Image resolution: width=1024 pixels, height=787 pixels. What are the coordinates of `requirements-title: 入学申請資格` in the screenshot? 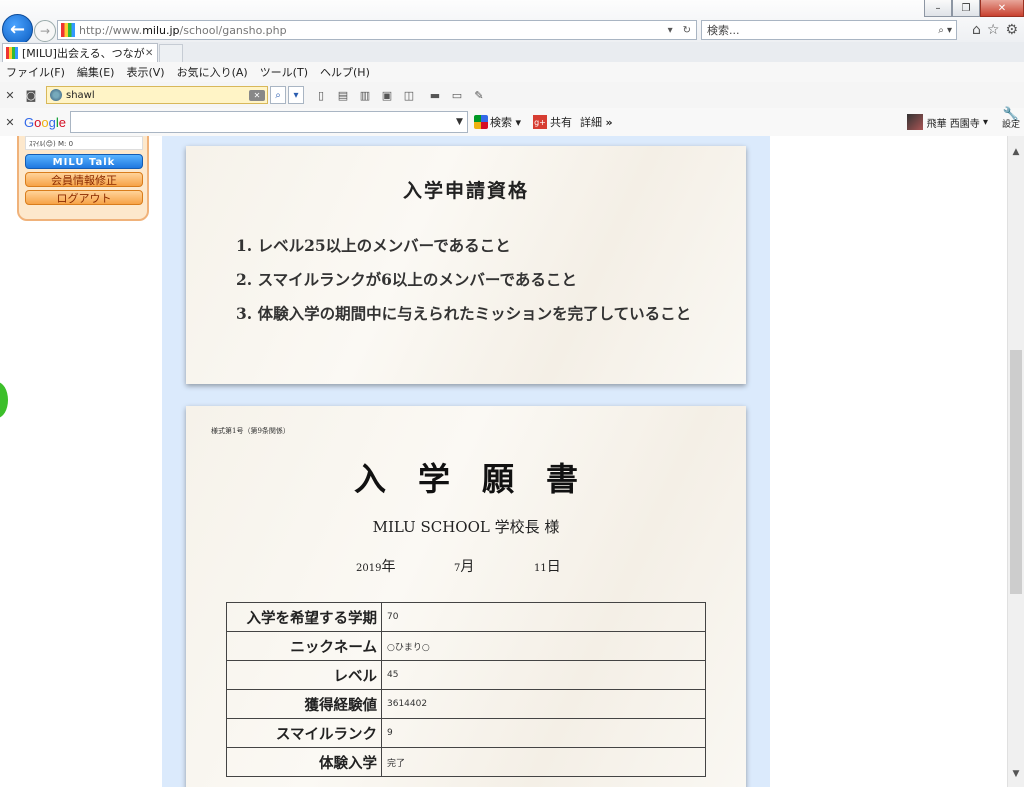 It's located at (465, 191).